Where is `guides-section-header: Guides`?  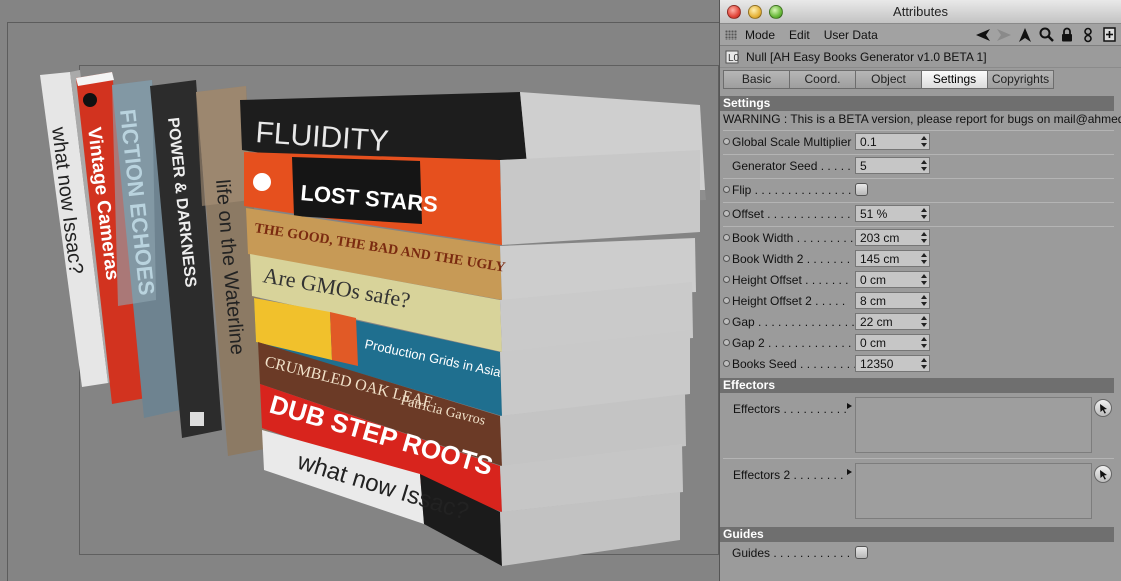
guides-section-header: Guides is located at coordinates (917, 534).